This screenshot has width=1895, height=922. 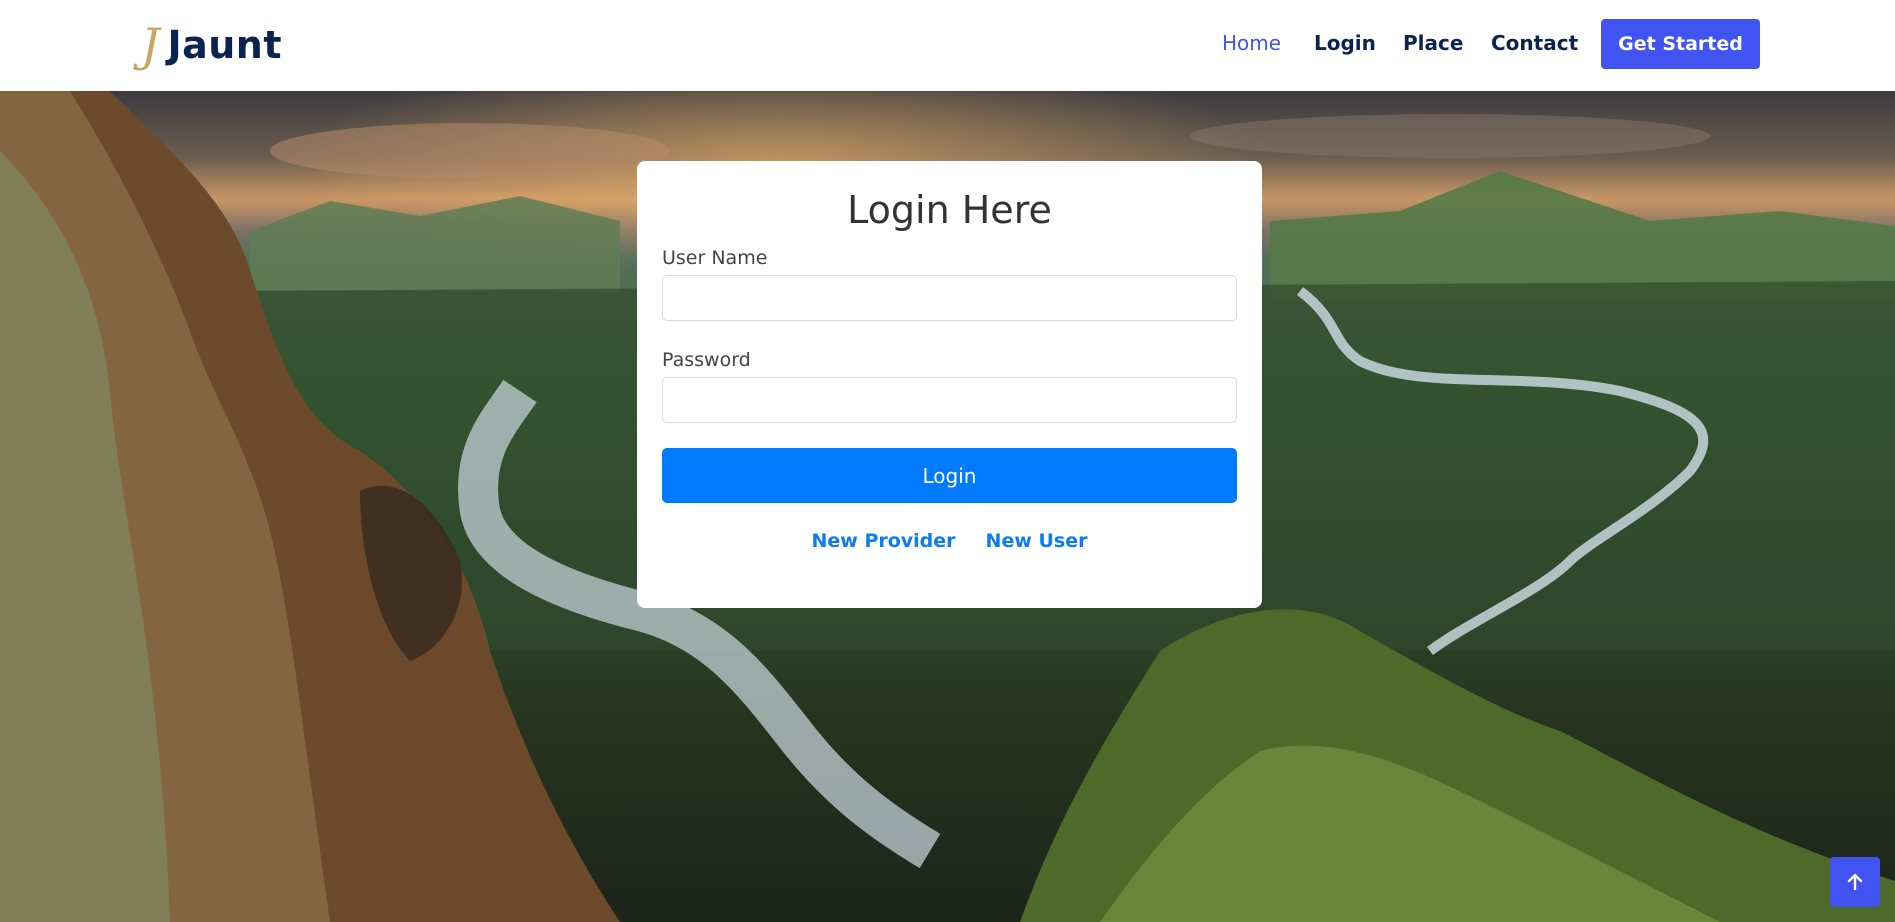 I want to click on brand-logo: J Jaunt, so click(x=211, y=45).